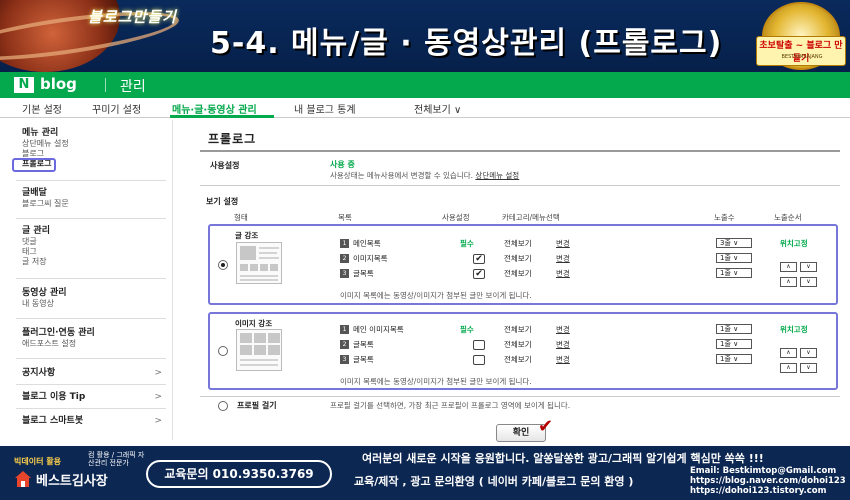 The width and height of the screenshot is (850, 500). Describe the element at coordinates (36, 252) in the screenshot. I see `sidebar-item-tags: 태그` at that location.